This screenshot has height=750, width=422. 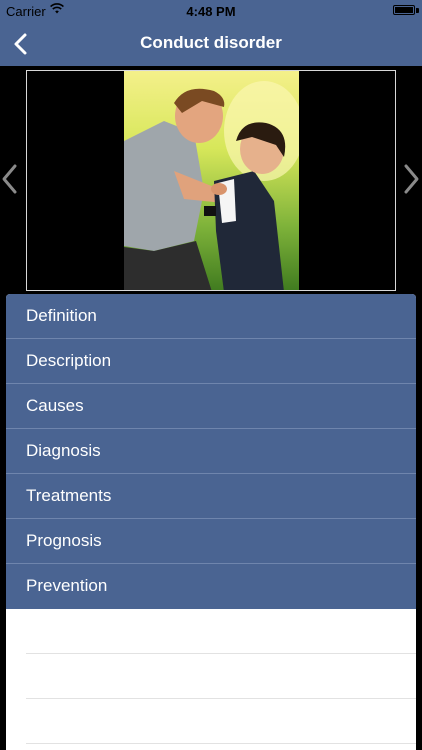 I want to click on menu-item-causes: Causes, so click(x=211, y=406).